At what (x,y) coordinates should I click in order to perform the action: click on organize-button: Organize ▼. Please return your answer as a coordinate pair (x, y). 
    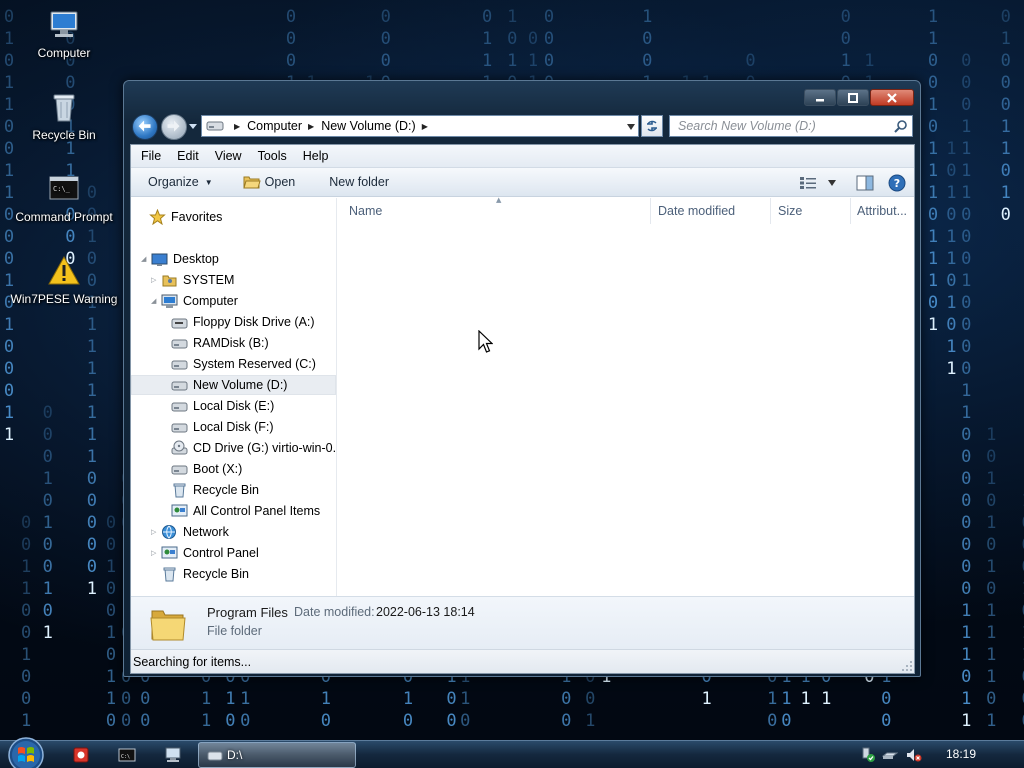
    Looking at the image, I should click on (177, 182).